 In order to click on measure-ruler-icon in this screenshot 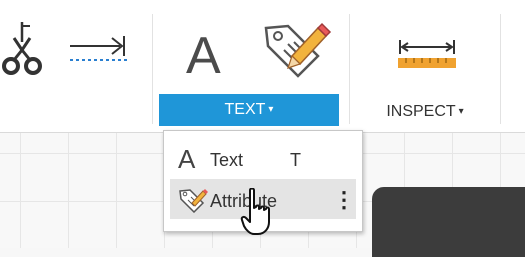, I will do `click(427, 54)`.